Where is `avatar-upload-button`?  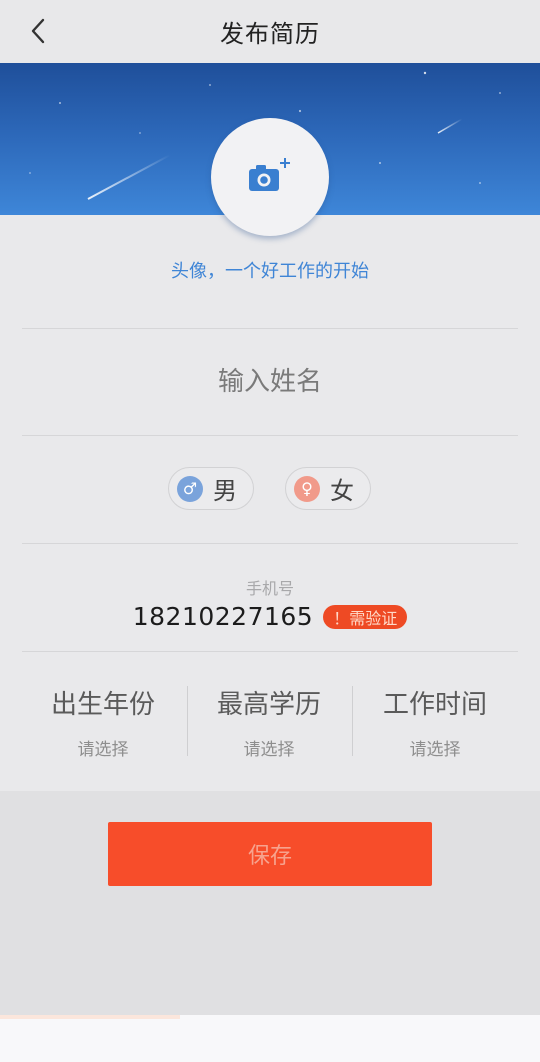 avatar-upload-button is located at coordinates (270, 177).